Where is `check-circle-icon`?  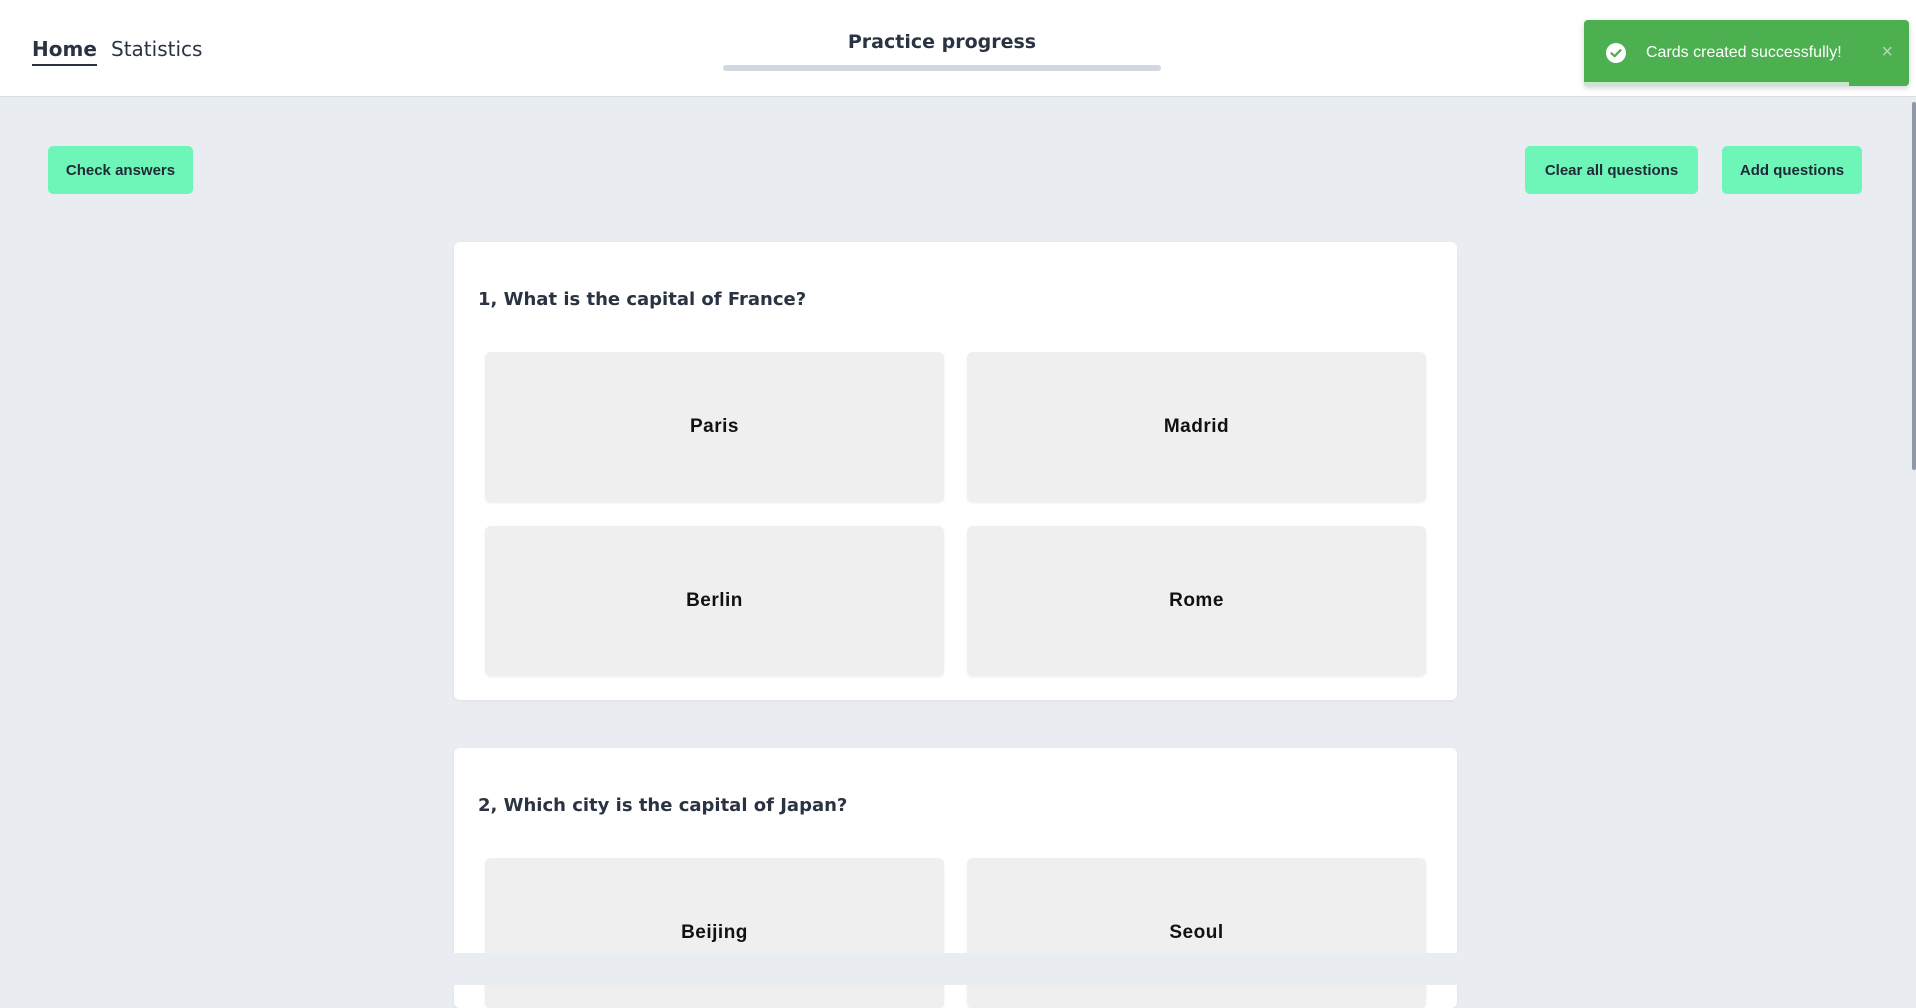 check-circle-icon is located at coordinates (1616, 53).